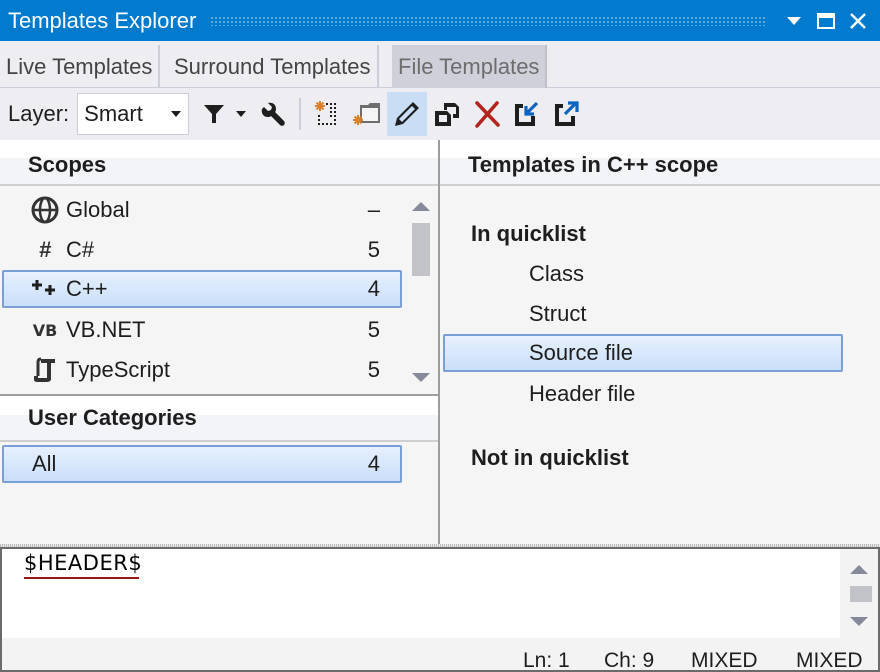 The height and width of the screenshot is (672, 880). I want to click on wrench-icon, so click(273, 114).